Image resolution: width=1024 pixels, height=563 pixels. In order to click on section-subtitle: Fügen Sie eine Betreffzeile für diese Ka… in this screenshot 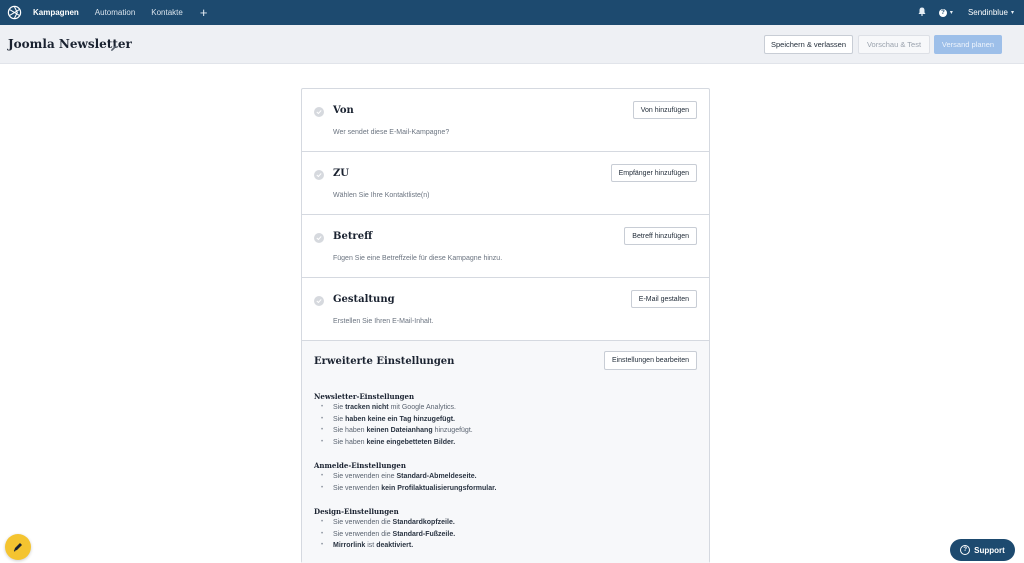, I will do `click(418, 258)`.